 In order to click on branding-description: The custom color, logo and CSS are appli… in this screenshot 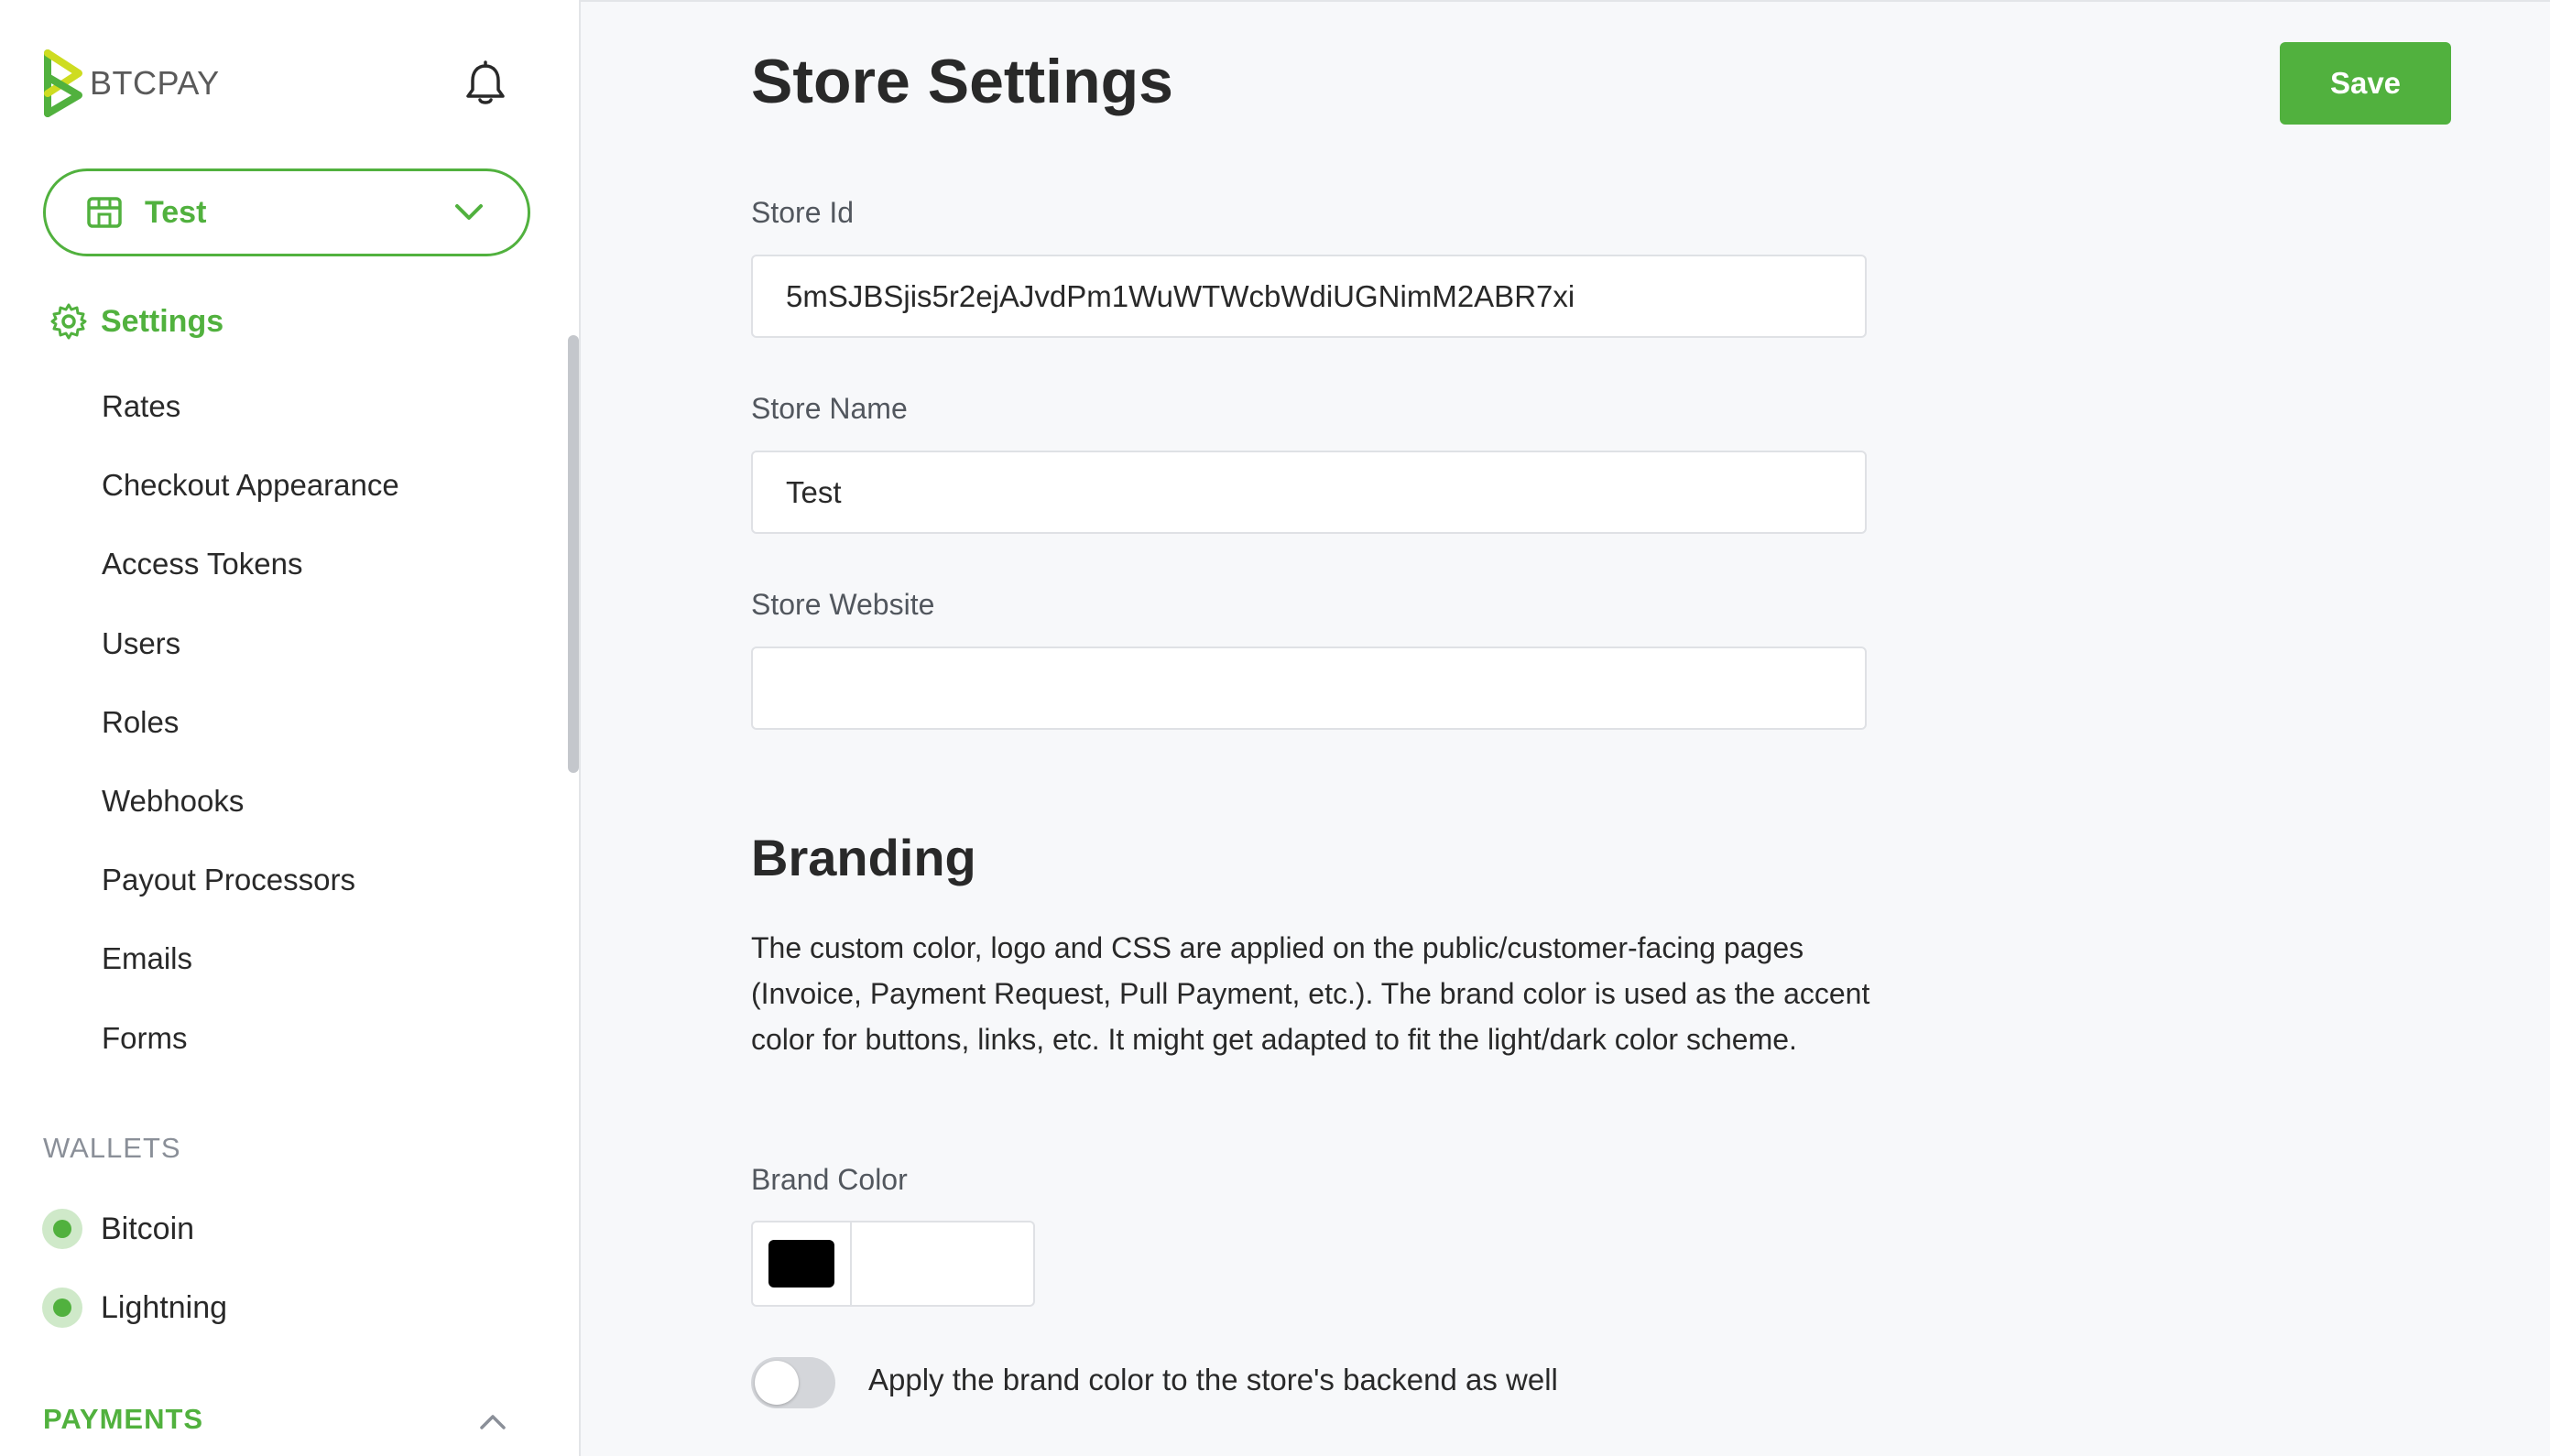, I will do `click(1310, 993)`.